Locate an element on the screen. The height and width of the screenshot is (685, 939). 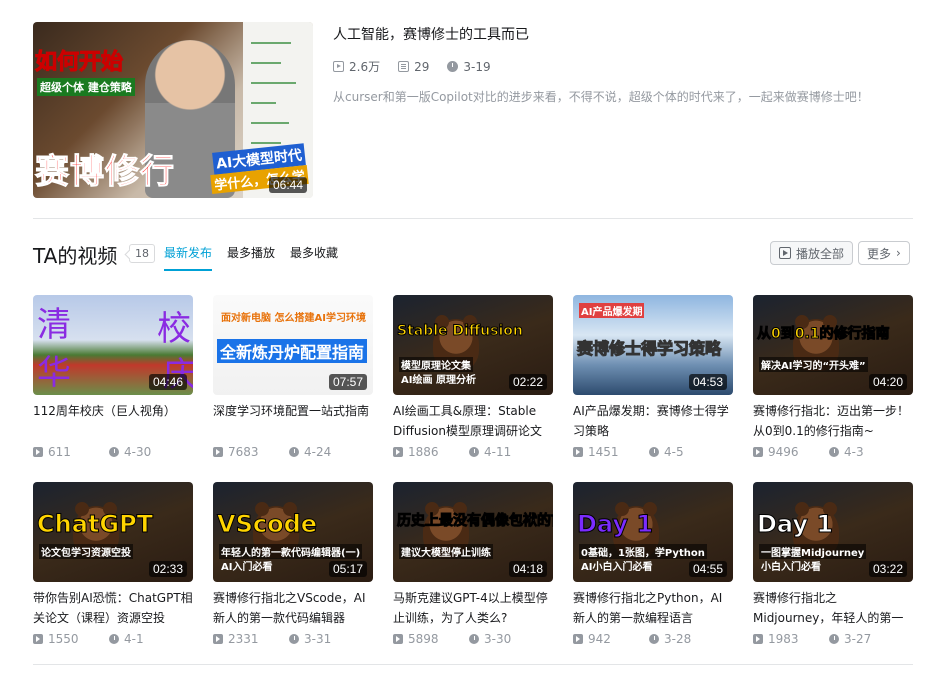
thumb-text: 论文包学习资源空投 is located at coordinates (86, 551).